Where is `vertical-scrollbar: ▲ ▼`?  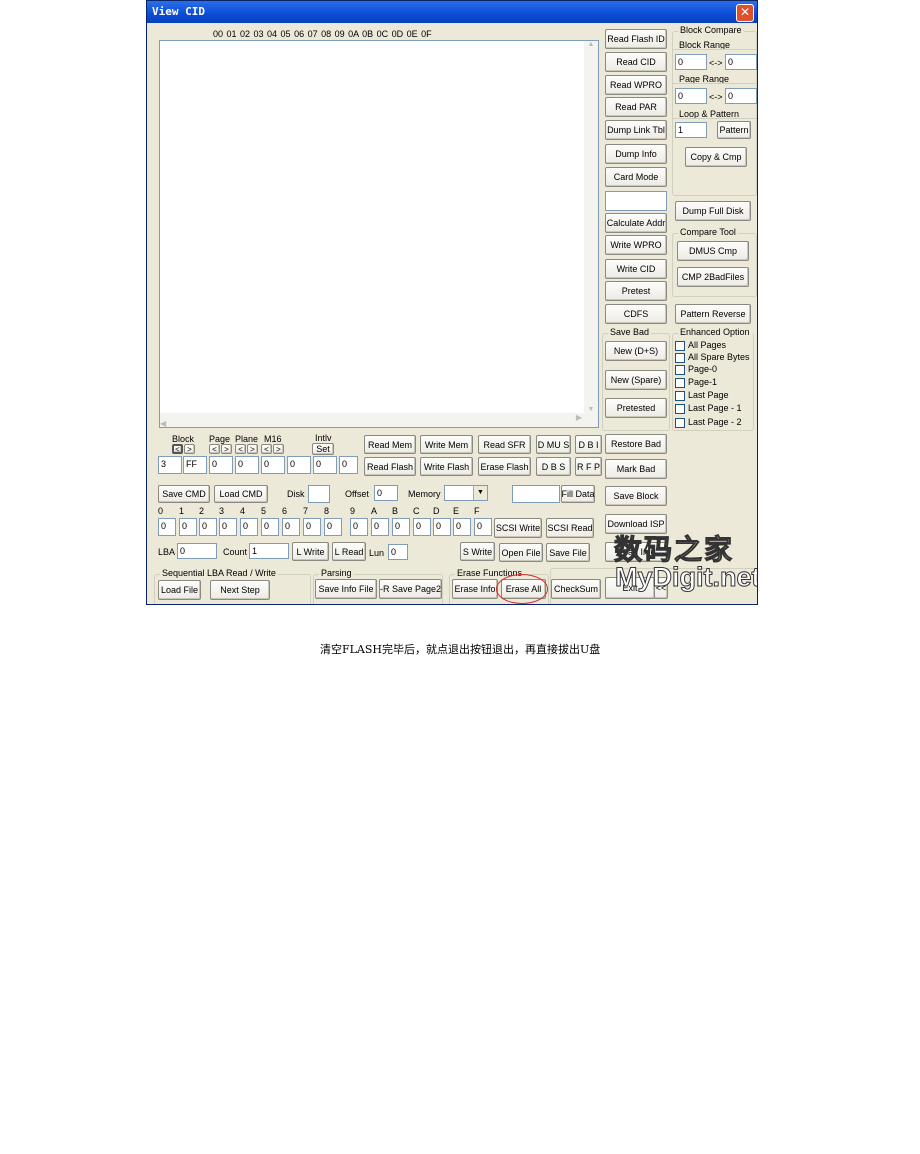
vertical-scrollbar: ▲ ▼ is located at coordinates (591, 227).